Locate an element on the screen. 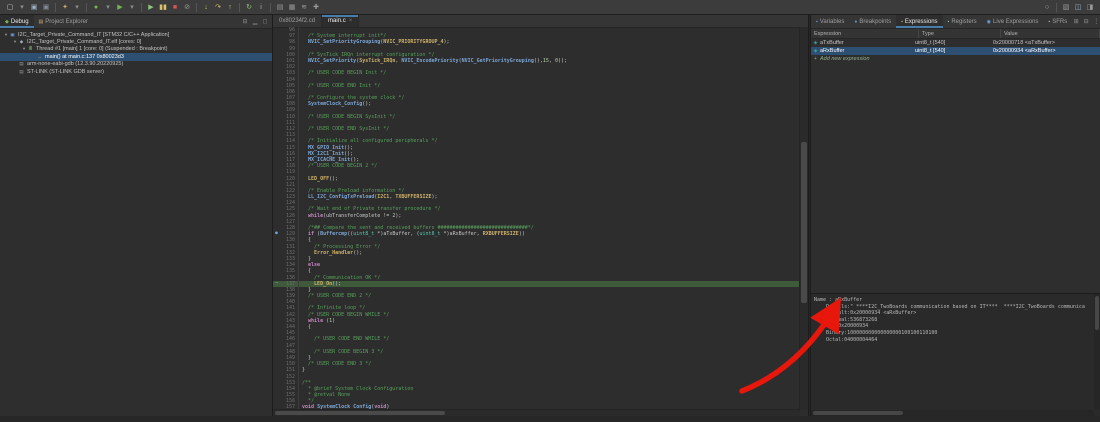 The image size is (1100, 422). maximize-icon: ◻ is located at coordinates (265, 21).